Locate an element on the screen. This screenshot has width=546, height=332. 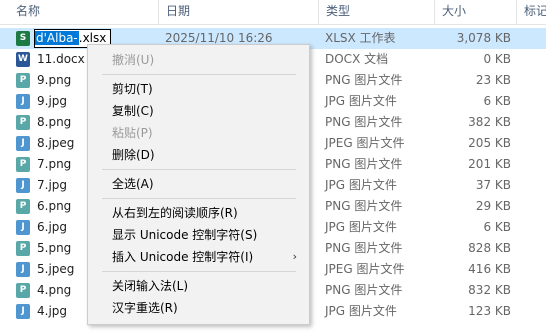
file-size: 29 KB is located at coordinates (493, 206).